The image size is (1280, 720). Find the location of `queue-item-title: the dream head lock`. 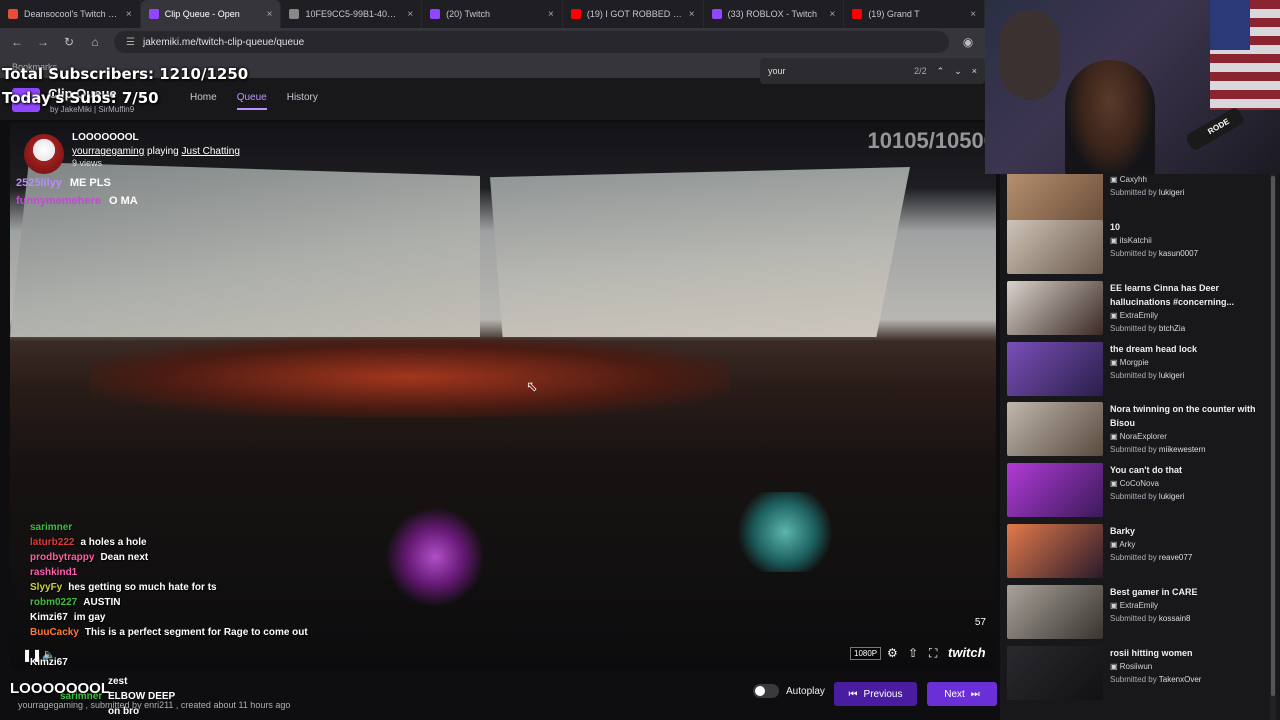

queue-item-title: the dream head lock is located at coordinates (1154, 349).